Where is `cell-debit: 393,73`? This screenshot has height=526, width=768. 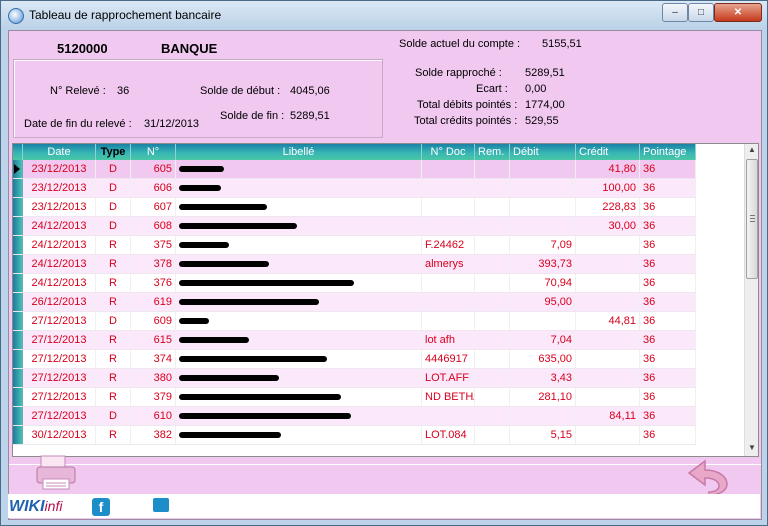 cell-debit: 393,73 is located at coordinates (542, 264).